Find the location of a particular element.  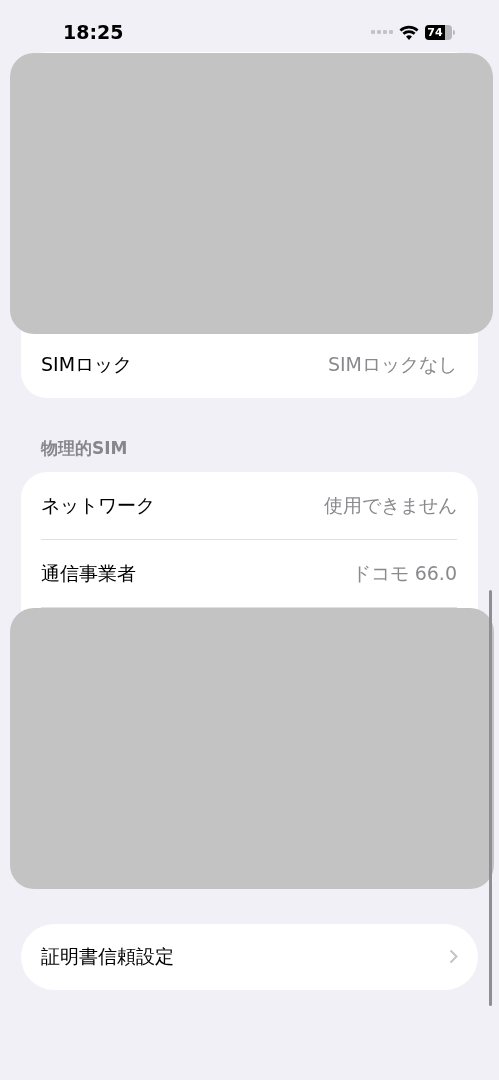

row-value: ドコモ 66.0 is located at coordinates (404, 573).